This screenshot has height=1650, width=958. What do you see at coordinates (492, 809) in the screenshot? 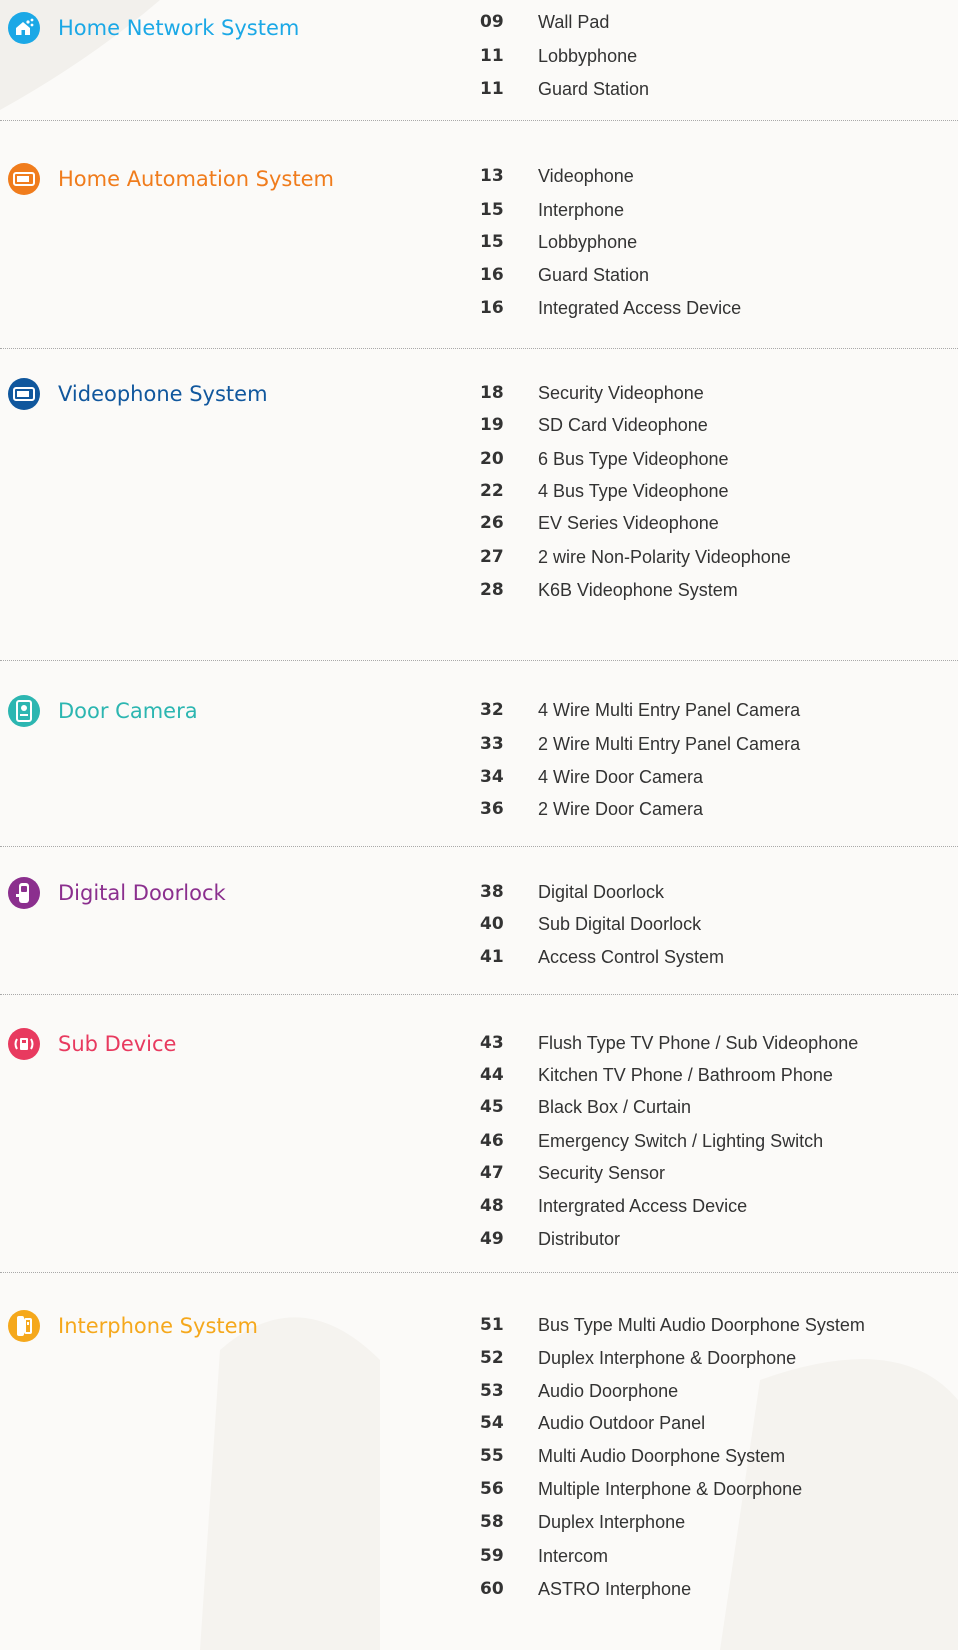
I see `page-number: 36` at bounding box center [492, 809].